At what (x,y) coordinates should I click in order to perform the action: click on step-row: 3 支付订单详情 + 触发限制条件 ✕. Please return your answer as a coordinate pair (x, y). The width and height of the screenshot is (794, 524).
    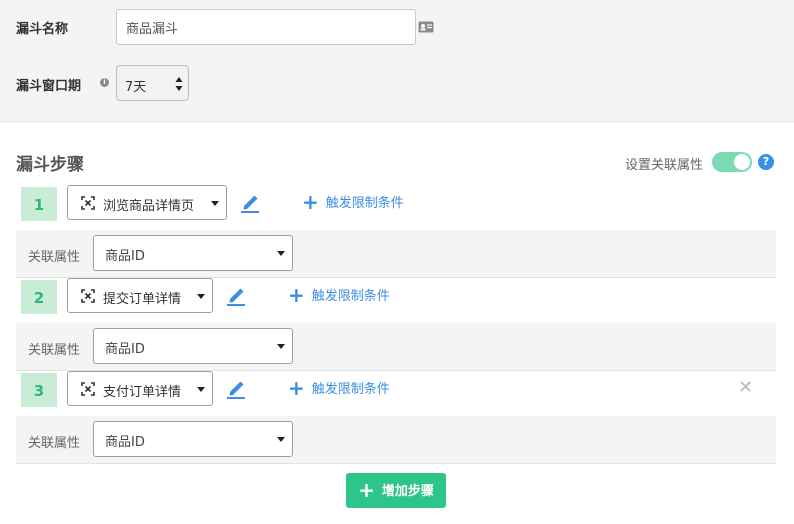
    Looking at the image, I should click on (396, 391).